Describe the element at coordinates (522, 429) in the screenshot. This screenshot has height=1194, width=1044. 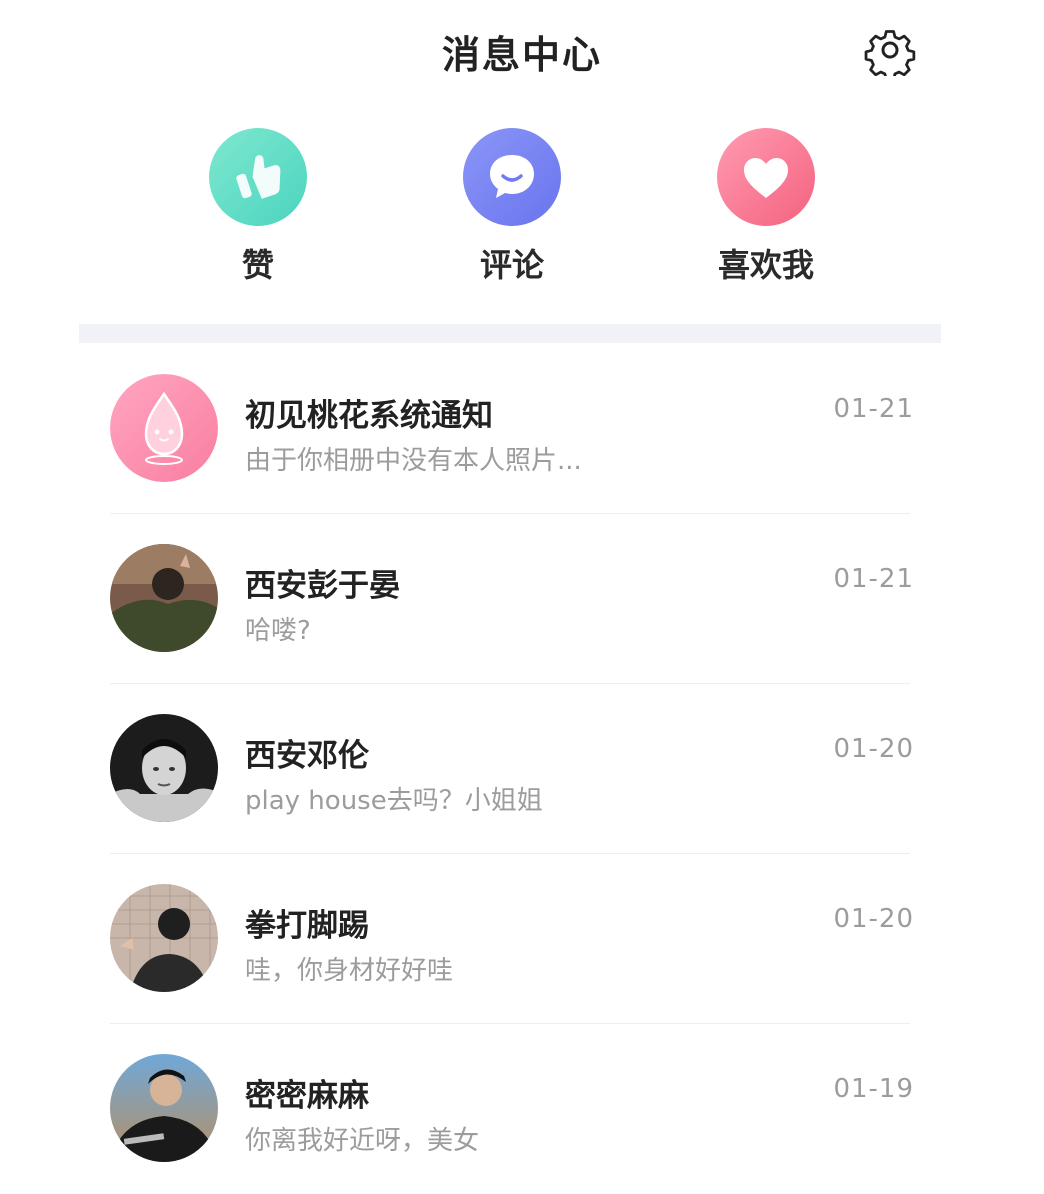
I see `message-row: 初见桃花系统通知 由于你相册中没有本人照片... 01-21` at that location.